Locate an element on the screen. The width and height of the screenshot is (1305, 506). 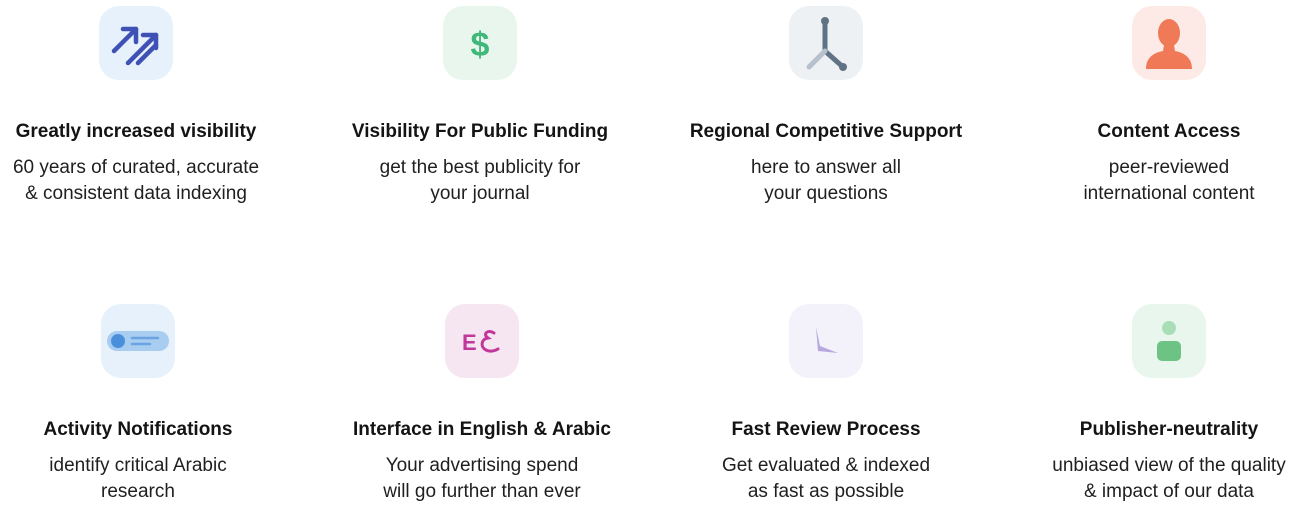
feature-public-funding-tile: $ is located at coordinates (480, 43).